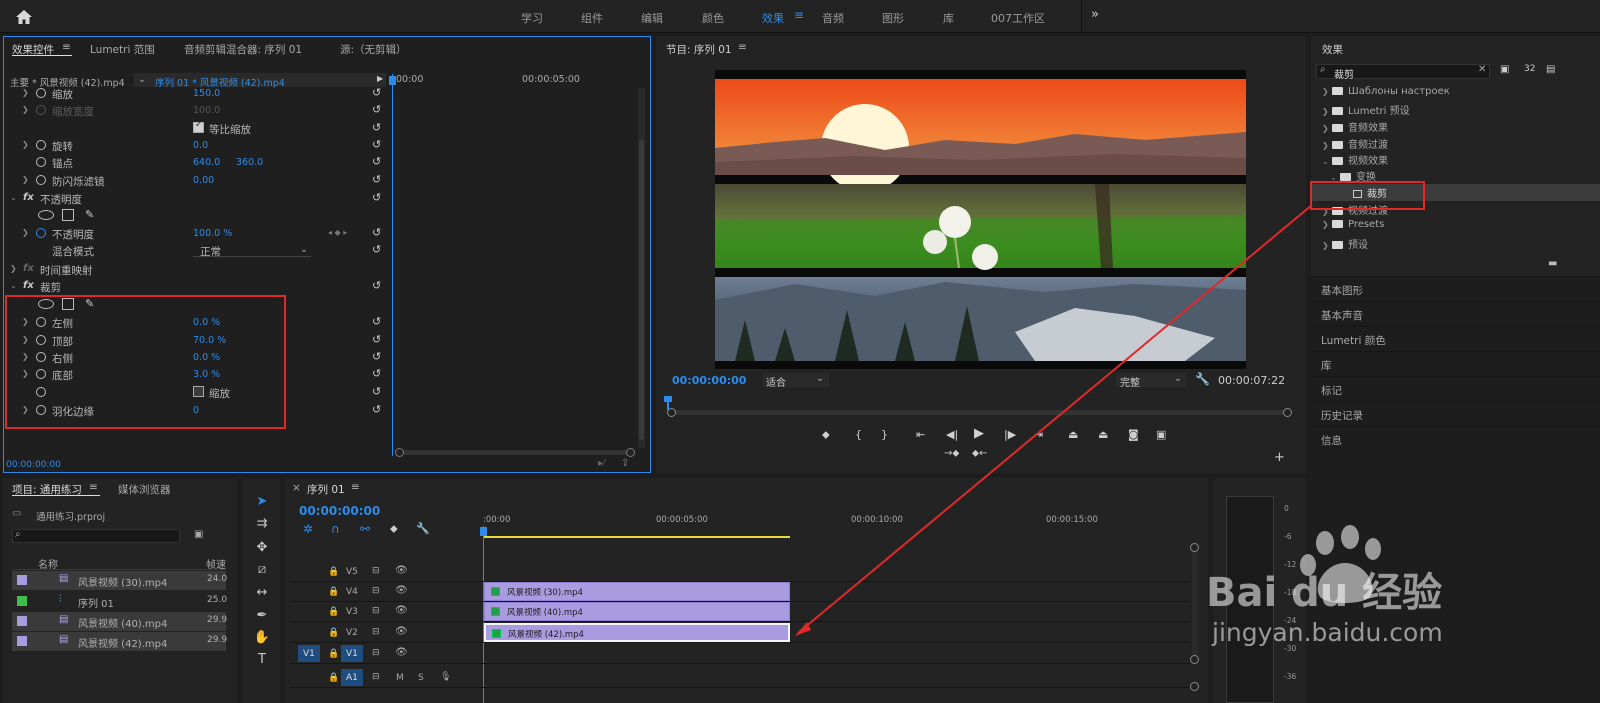 This screenshot has height=703, width=1600. I want to click on watermark-url: jingyan.baidu.com, so click(1327, 632).